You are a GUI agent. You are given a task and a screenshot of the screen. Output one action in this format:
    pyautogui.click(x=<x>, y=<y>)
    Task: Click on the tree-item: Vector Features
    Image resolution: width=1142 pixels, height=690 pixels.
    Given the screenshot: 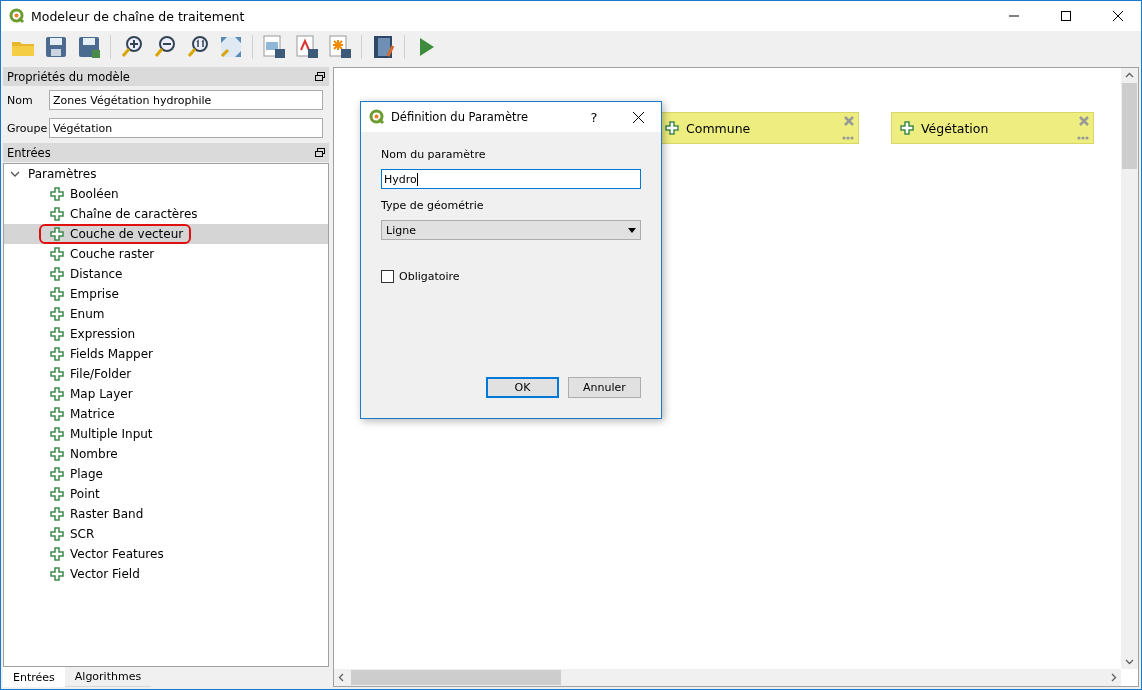 What is the action you would take?
    pyautogui.click(x=166, y=554)
    